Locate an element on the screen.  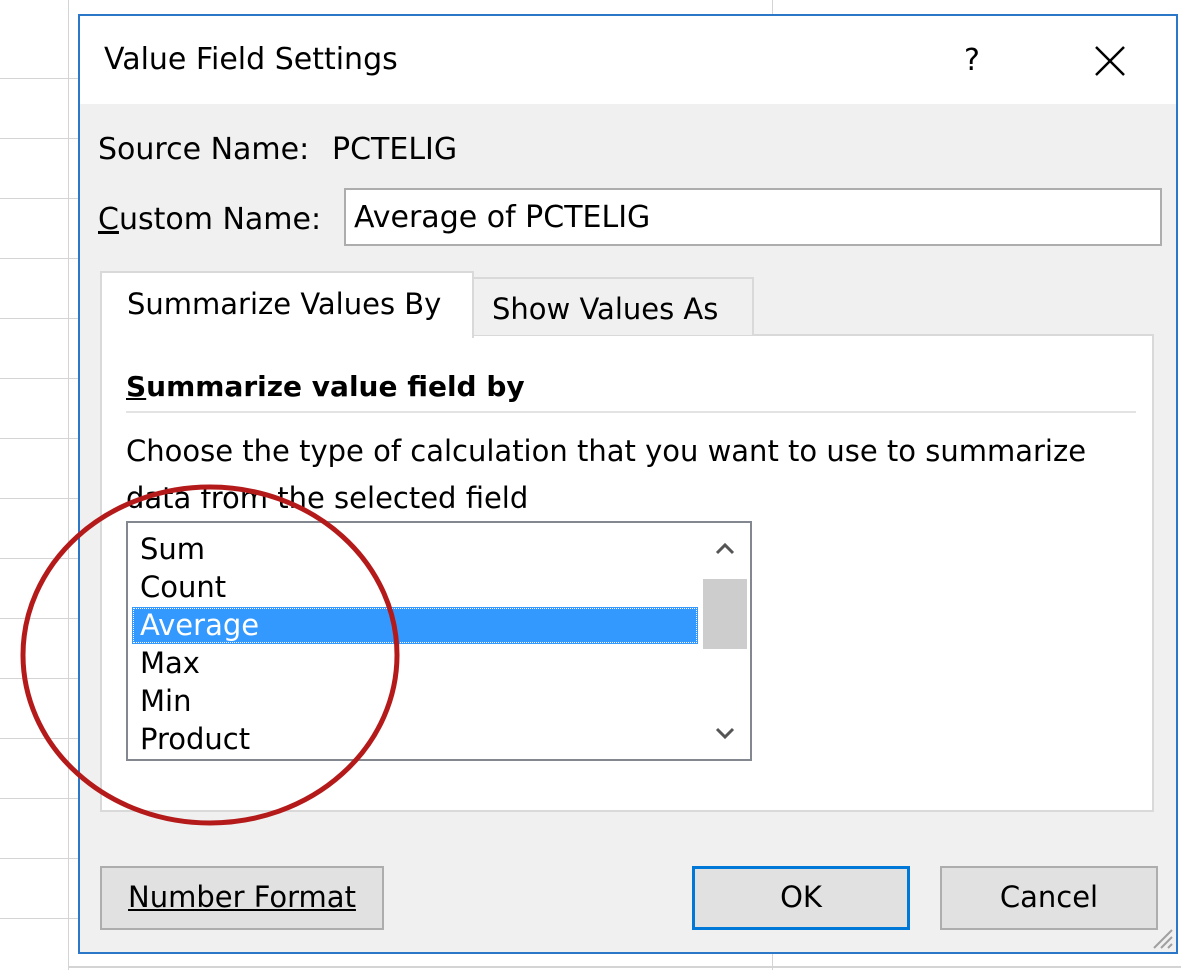
dialog-title: Value Field Settings is located at coordinates (251, 59).